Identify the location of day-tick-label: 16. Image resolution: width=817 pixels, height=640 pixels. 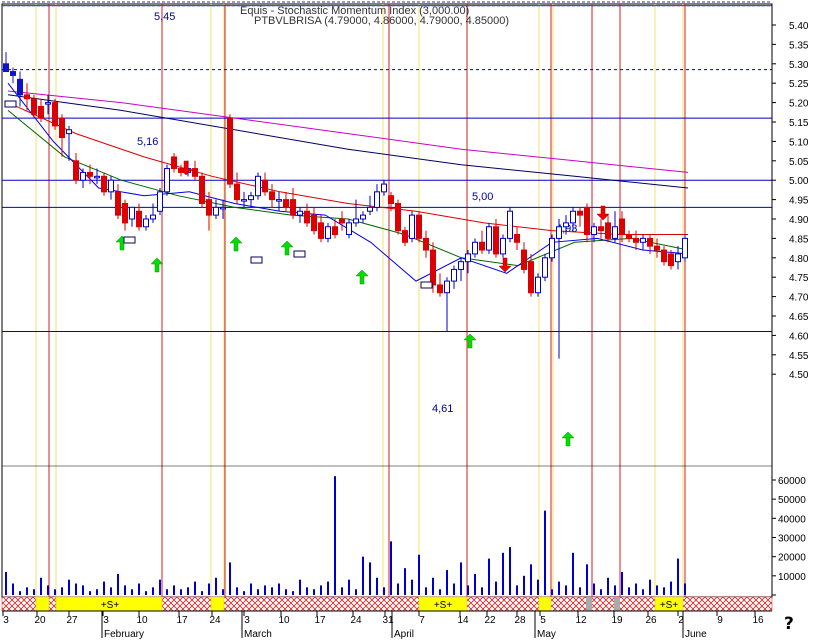
(758, 620).